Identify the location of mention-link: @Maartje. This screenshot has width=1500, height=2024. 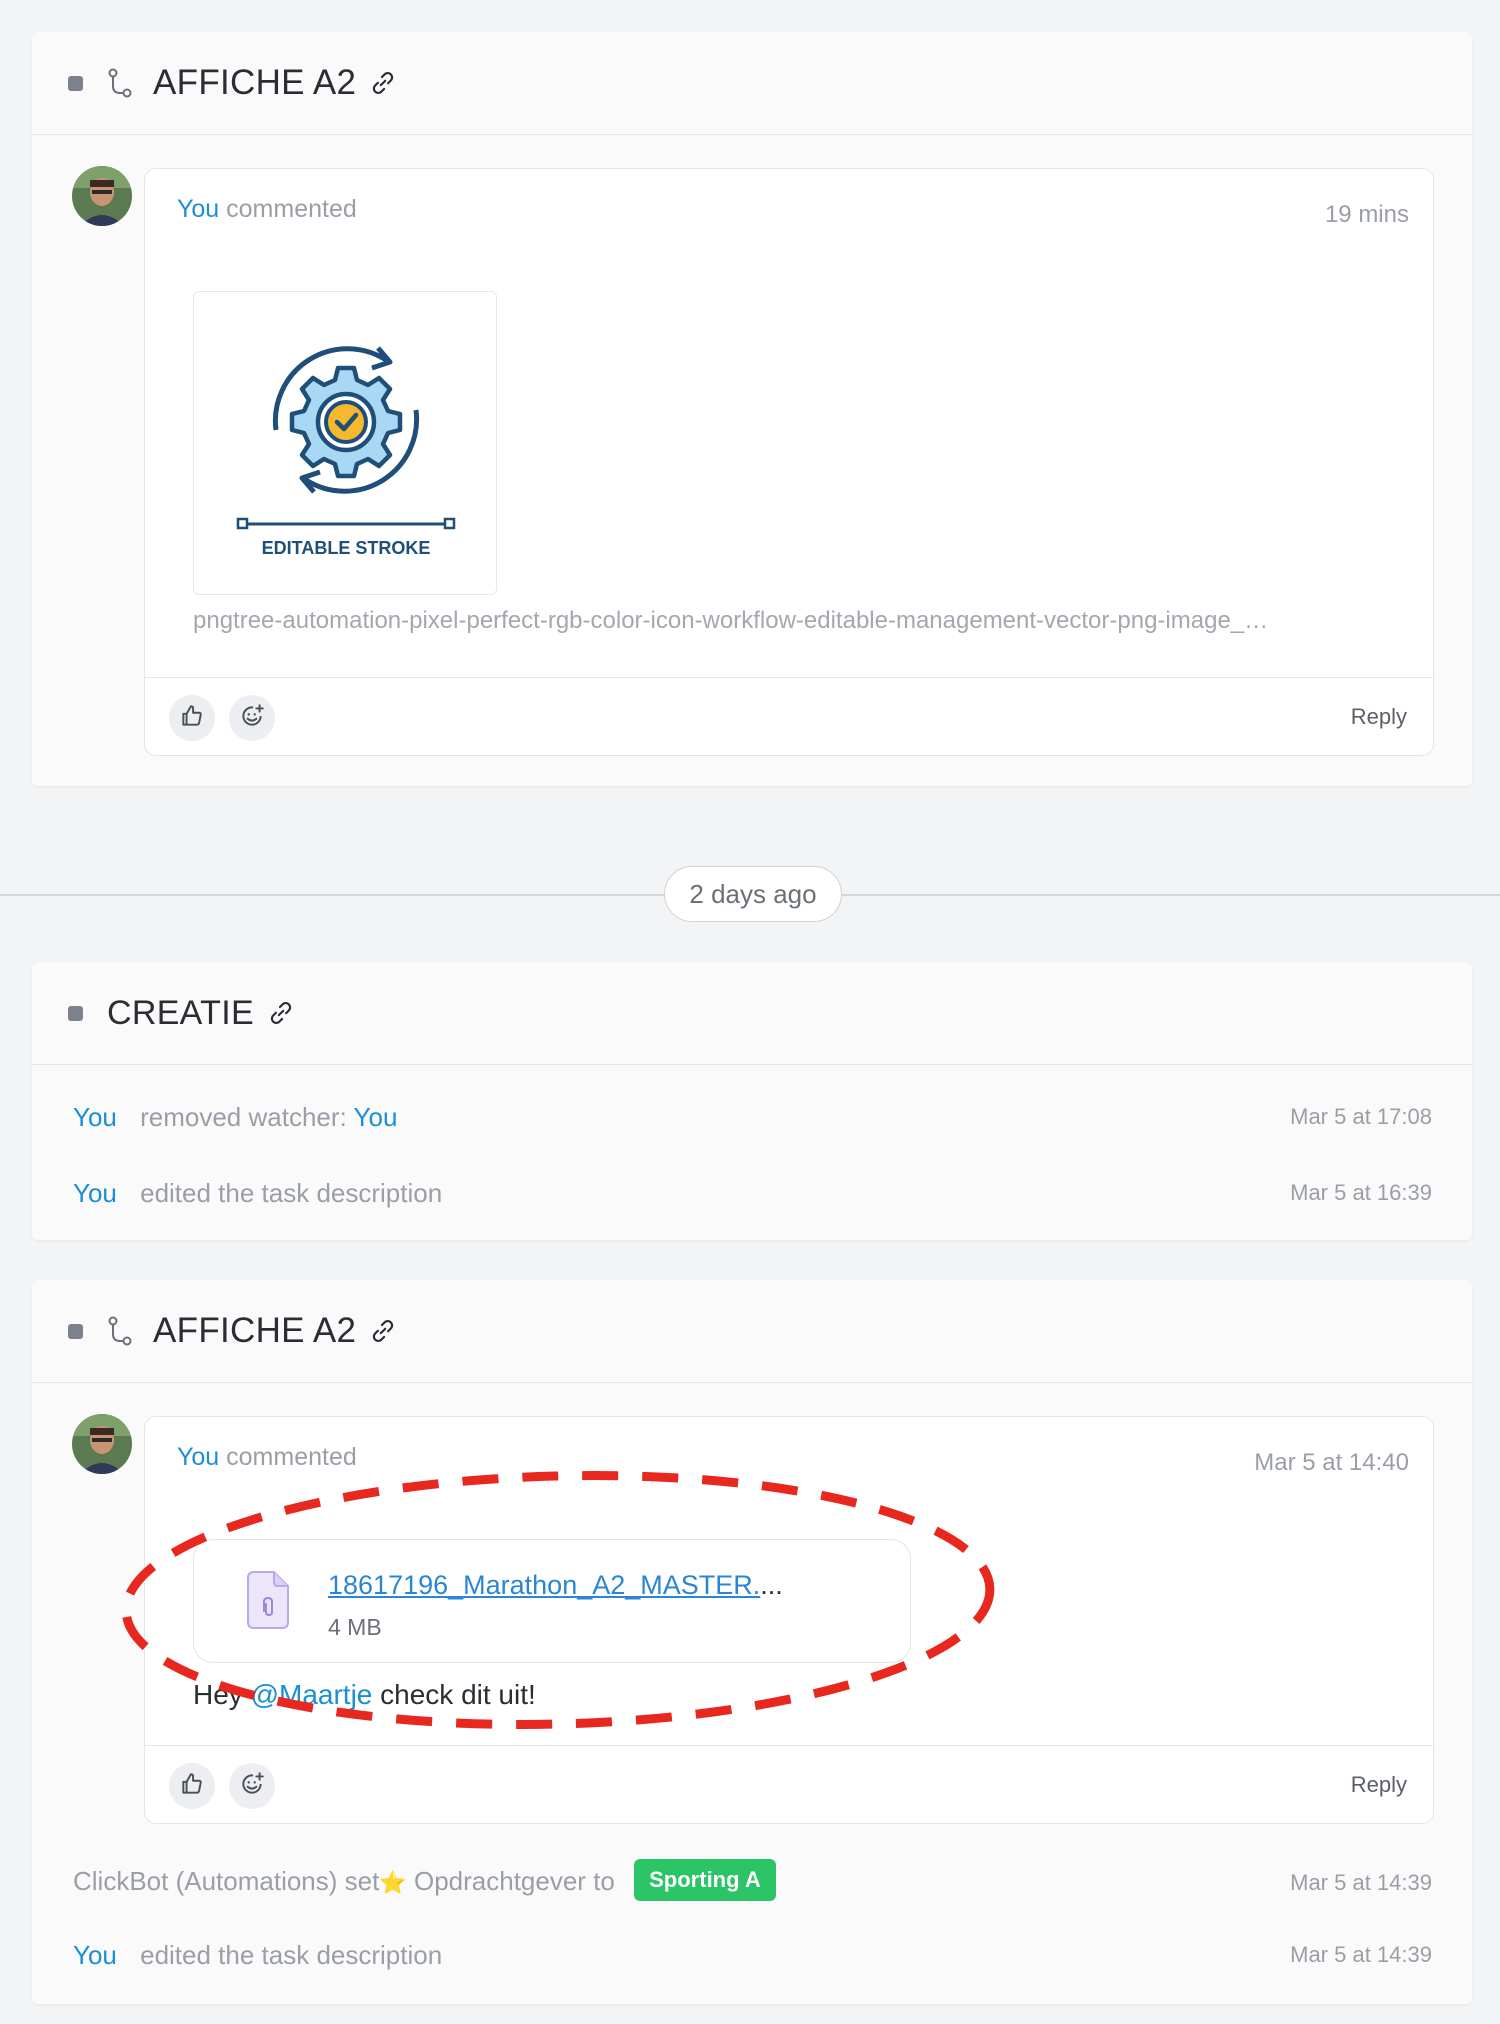
(312, 1694).